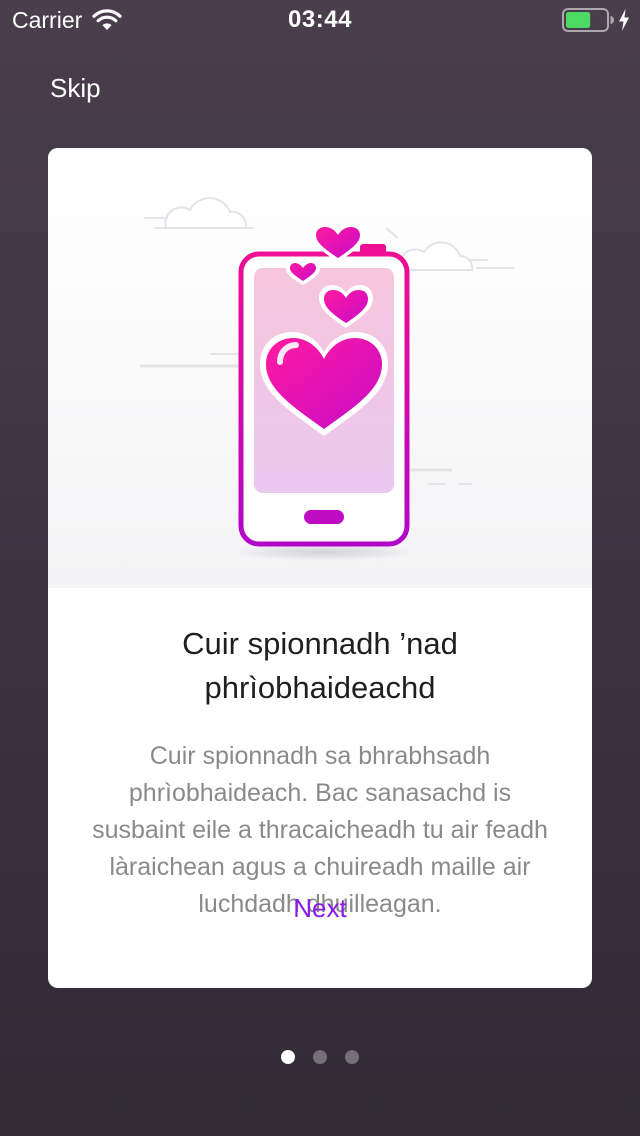 Image resolution: width=640 pixels, height=1136 pixels. I want to click on page-indicator, so click(320, 1057).